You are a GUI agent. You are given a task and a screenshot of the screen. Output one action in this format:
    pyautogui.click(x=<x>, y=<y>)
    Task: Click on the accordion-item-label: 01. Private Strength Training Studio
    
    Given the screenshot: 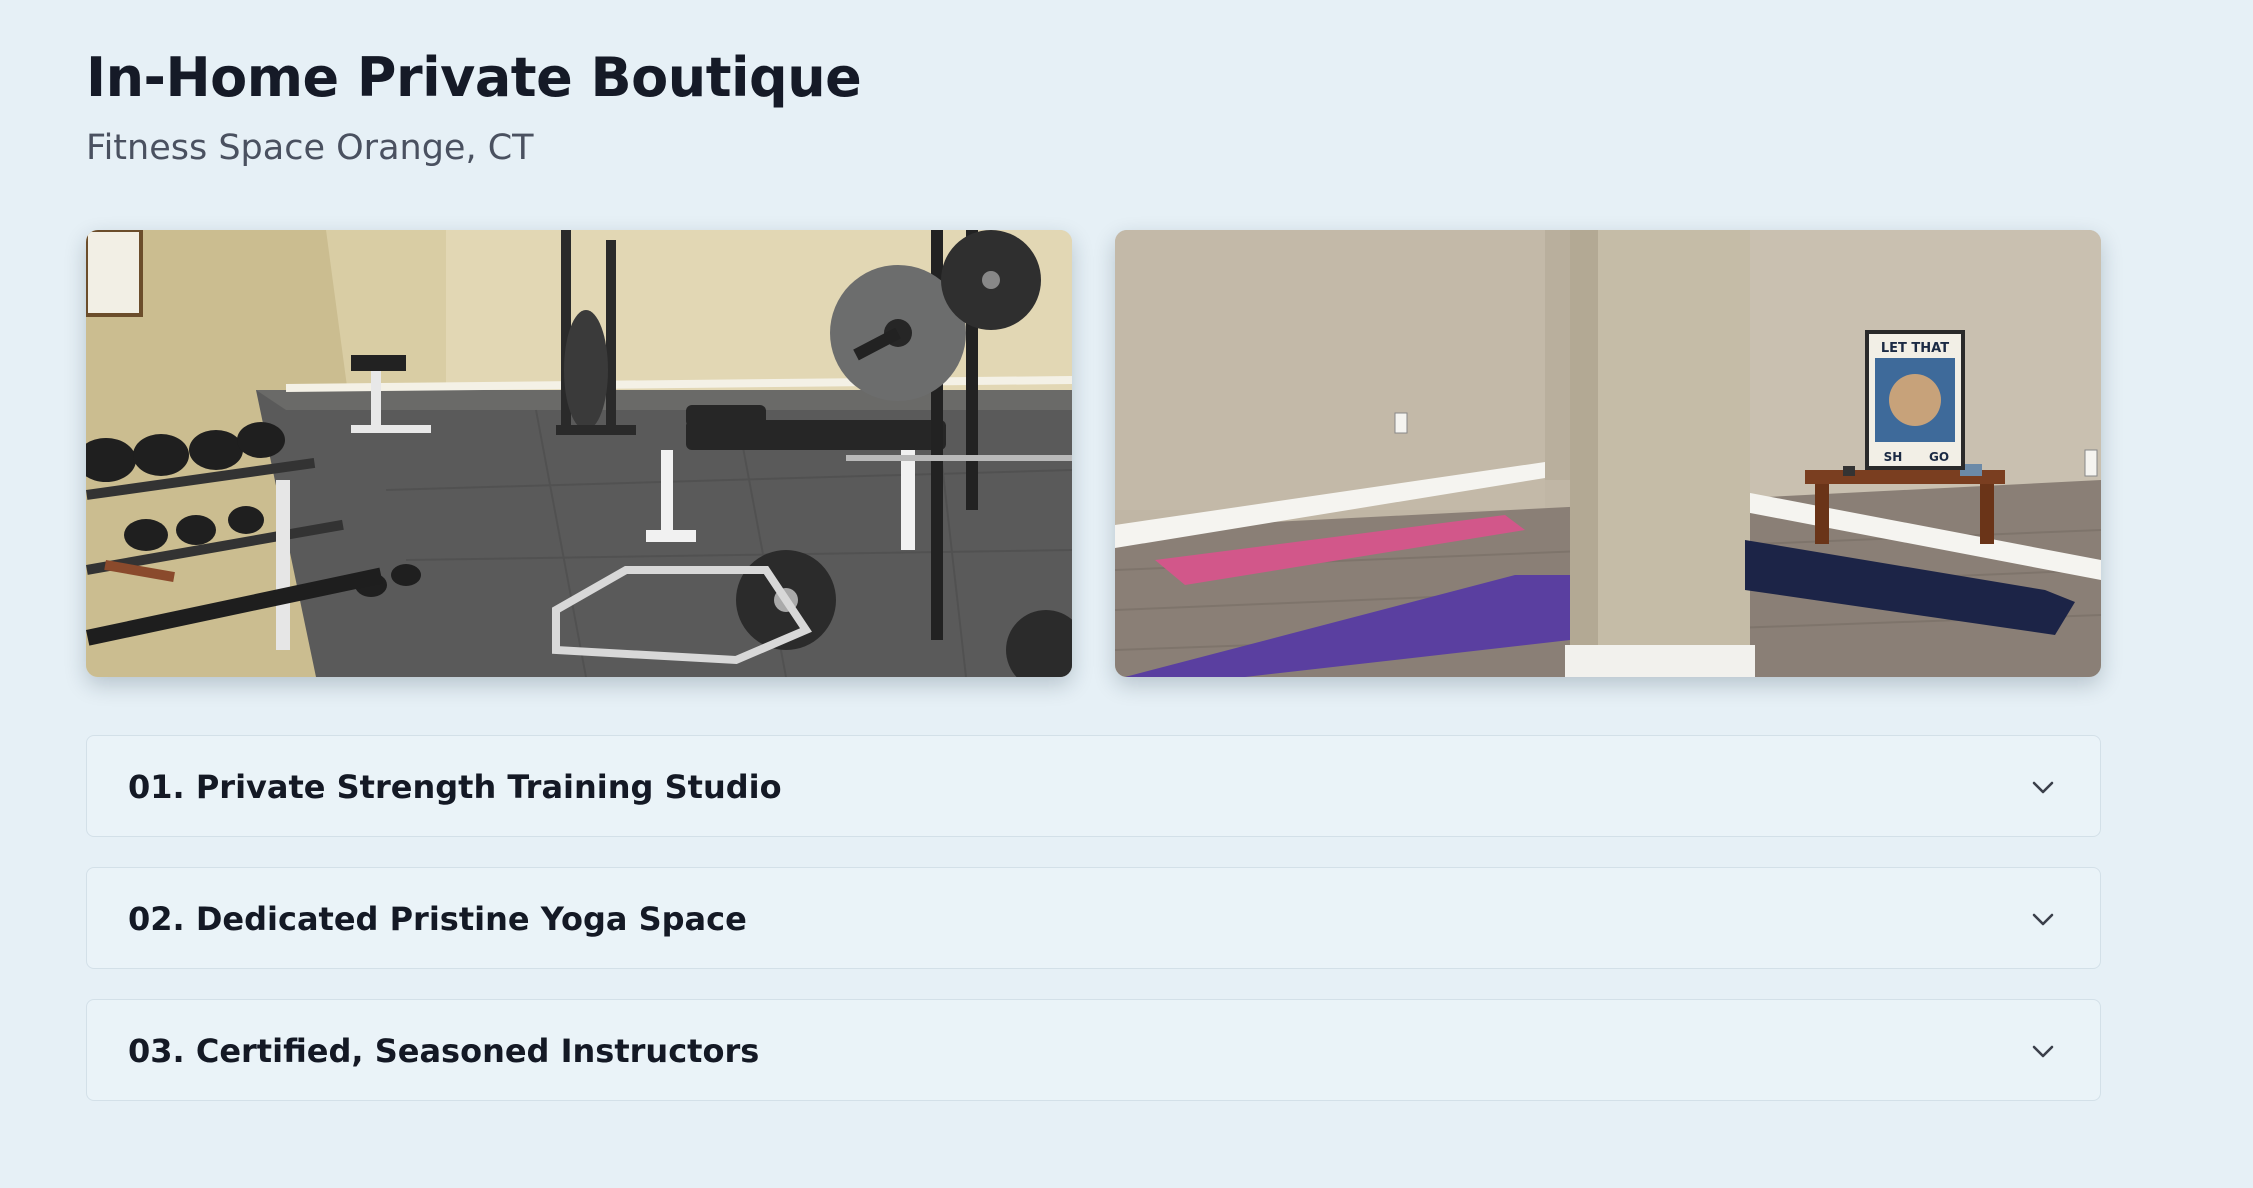 What is the action you would take?
    pyautogui.click(x=455, y=787)
    